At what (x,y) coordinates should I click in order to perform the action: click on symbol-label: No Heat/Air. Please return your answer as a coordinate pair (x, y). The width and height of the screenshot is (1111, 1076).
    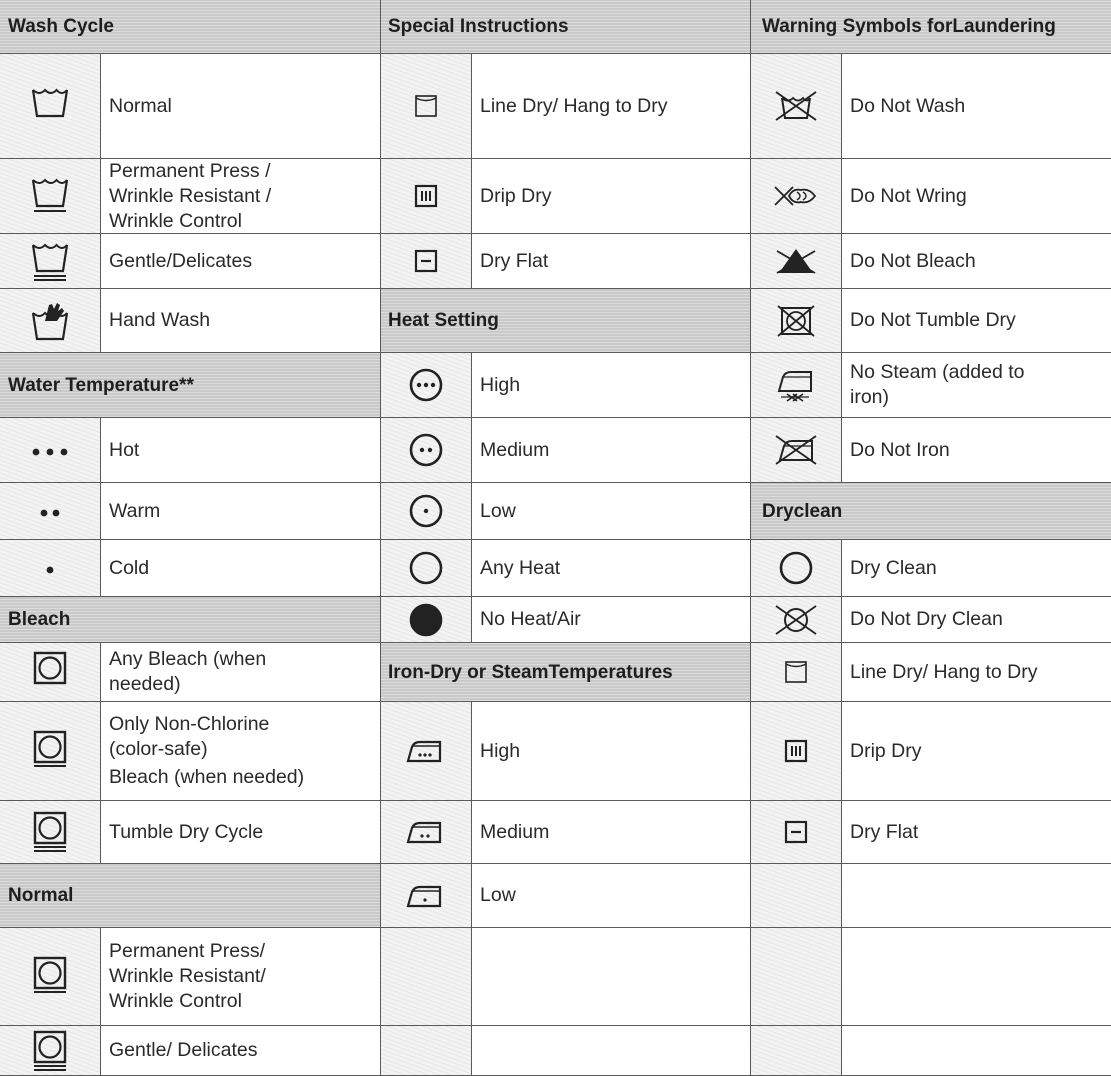
    Looking at the image, I should click on (611, 619).